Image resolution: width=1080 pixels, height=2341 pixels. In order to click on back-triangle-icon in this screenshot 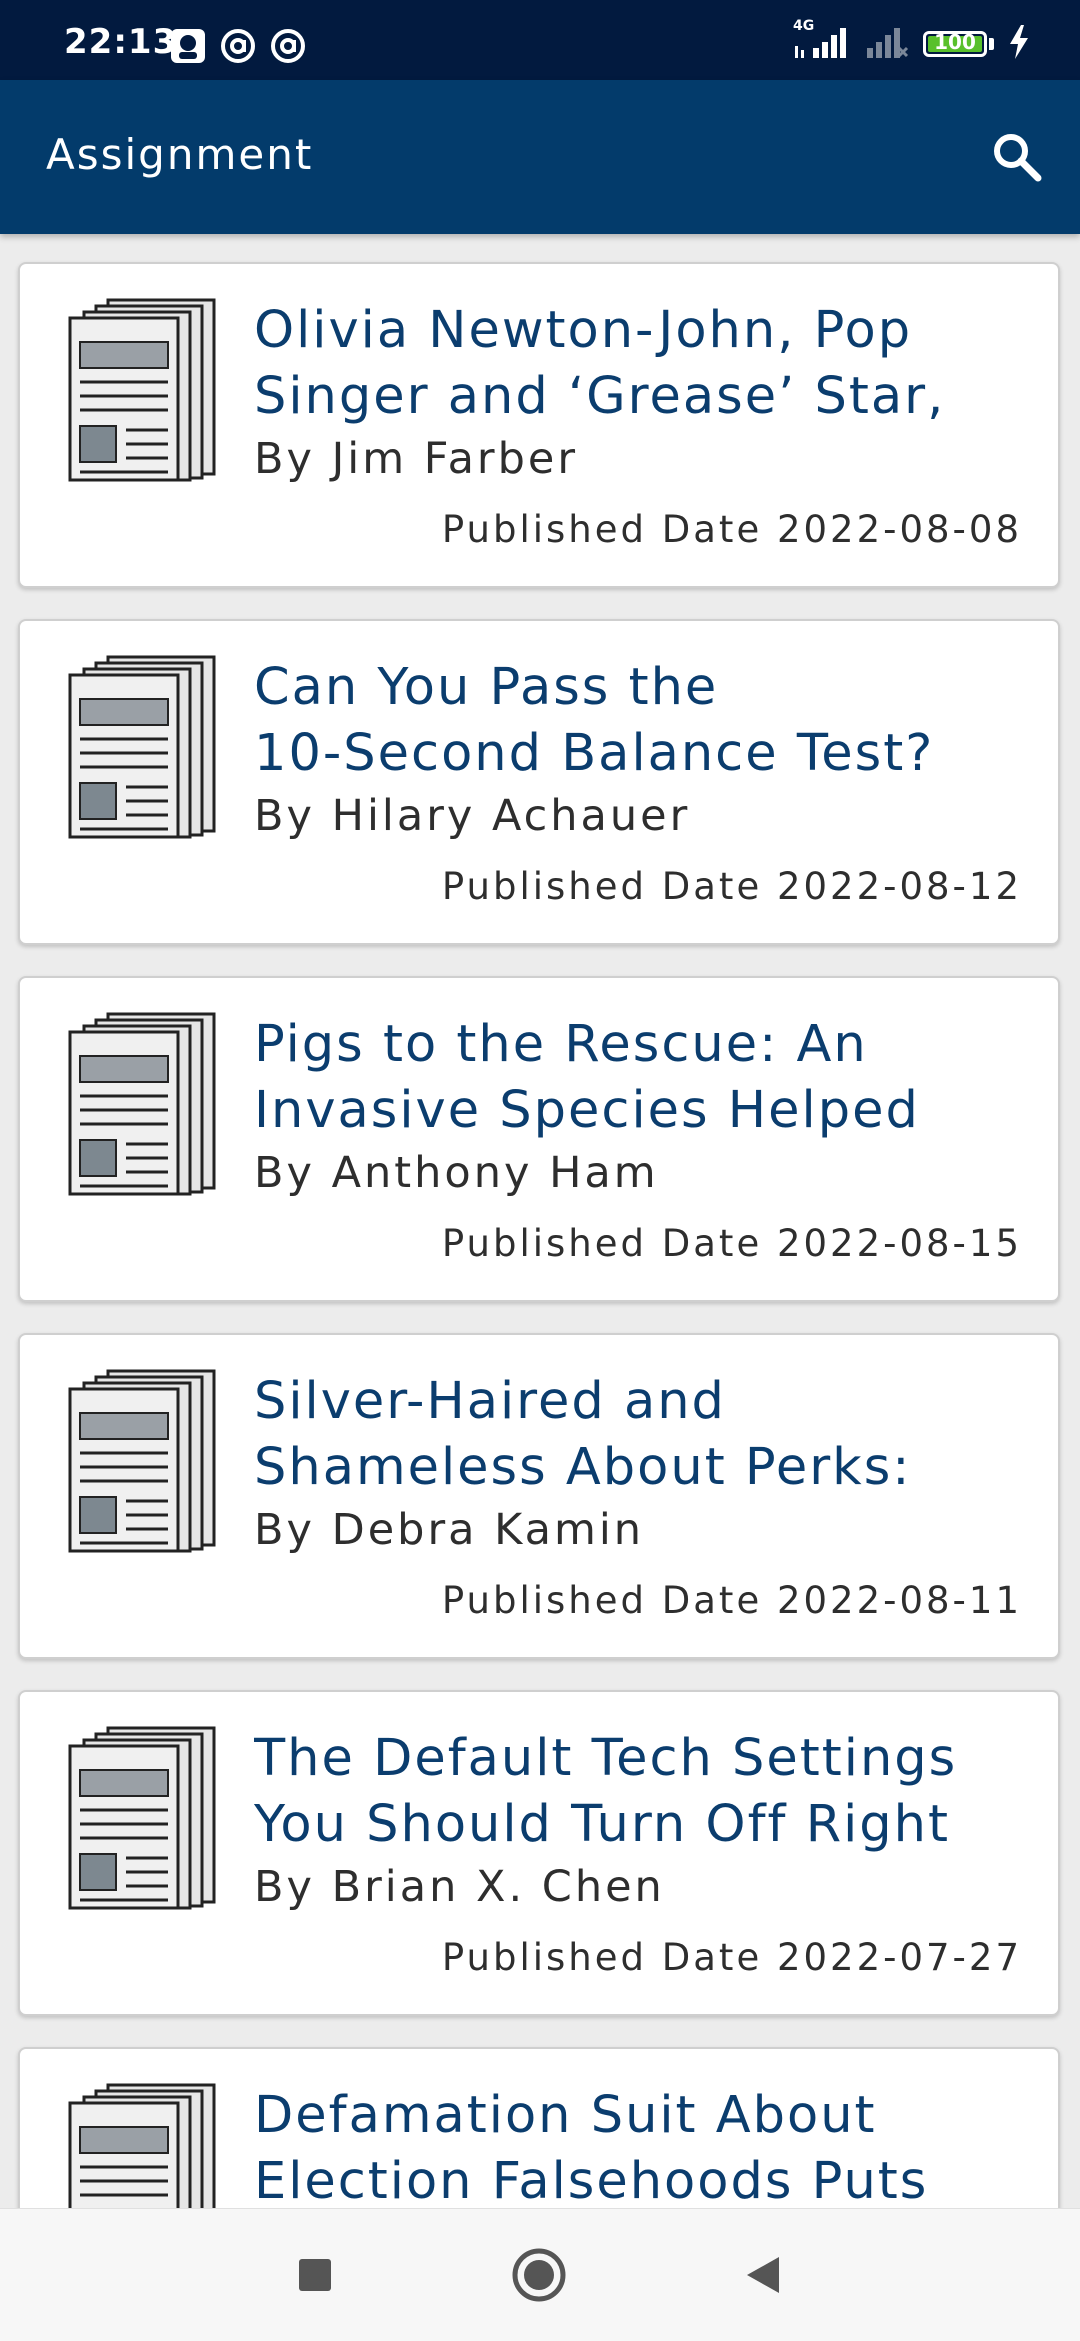, I will do `click(763, 2275)`.